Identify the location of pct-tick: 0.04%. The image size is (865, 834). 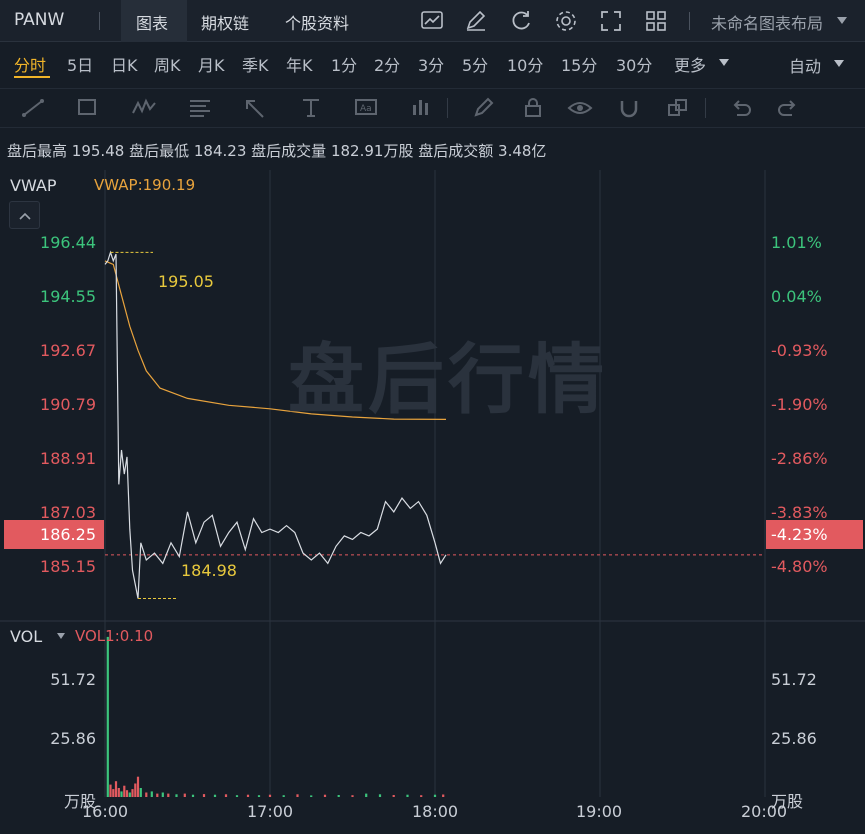
(796, 296).